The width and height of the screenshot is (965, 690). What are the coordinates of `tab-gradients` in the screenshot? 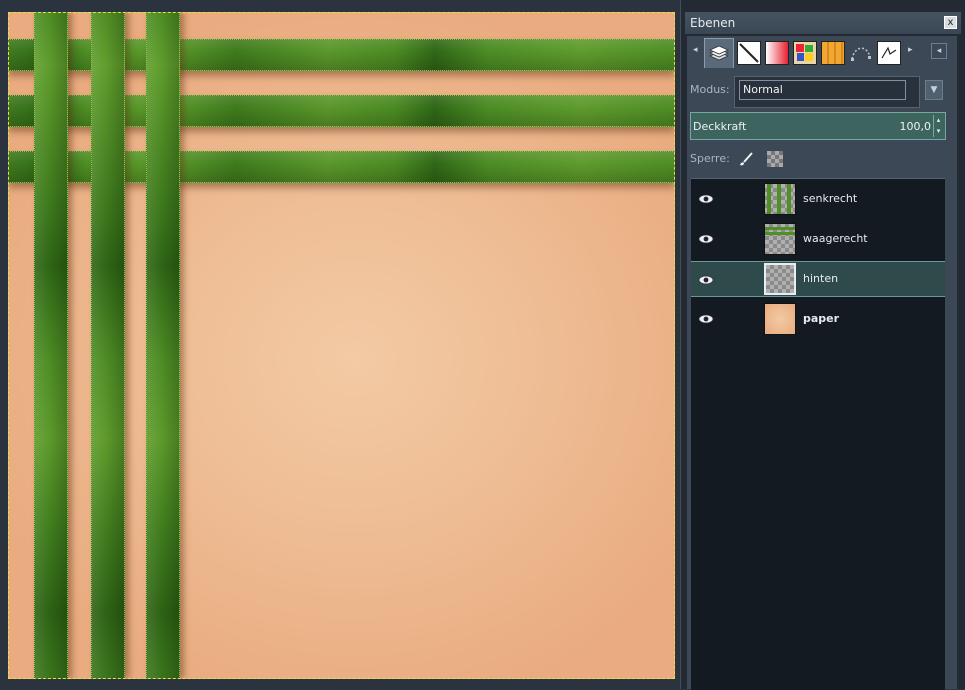 It's located at (777, 53).